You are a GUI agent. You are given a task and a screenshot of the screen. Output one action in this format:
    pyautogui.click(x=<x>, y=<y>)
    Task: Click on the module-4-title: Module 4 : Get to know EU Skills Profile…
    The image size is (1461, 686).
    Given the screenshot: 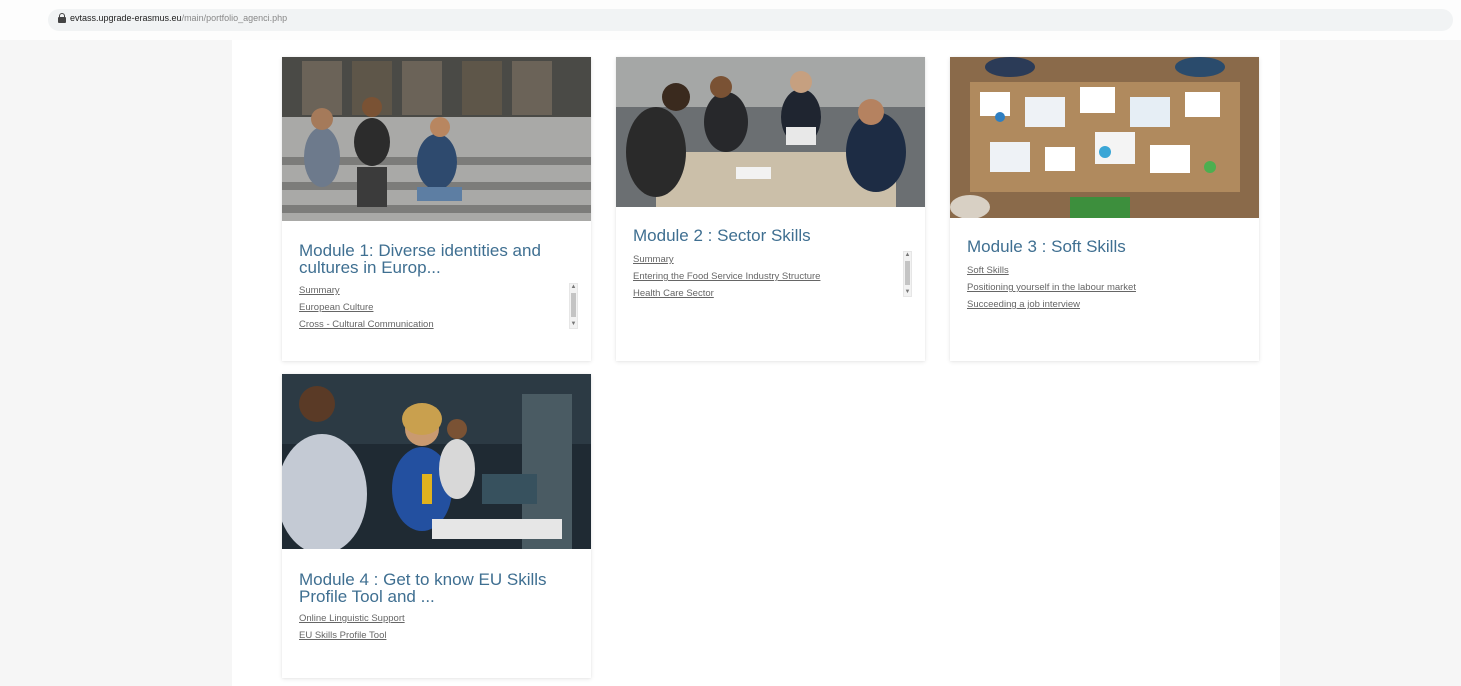 What is the action you would take?
    pyautogui.click(x=438, y=588)
    